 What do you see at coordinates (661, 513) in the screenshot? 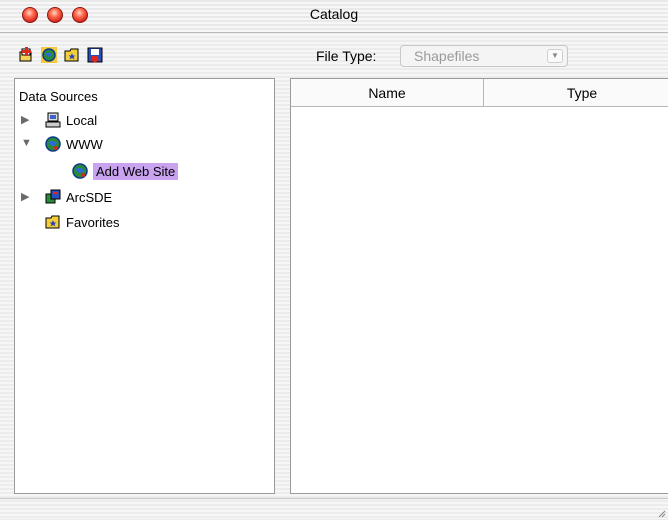
I see `resize-grip-icon` at bounding box center [661, 513].